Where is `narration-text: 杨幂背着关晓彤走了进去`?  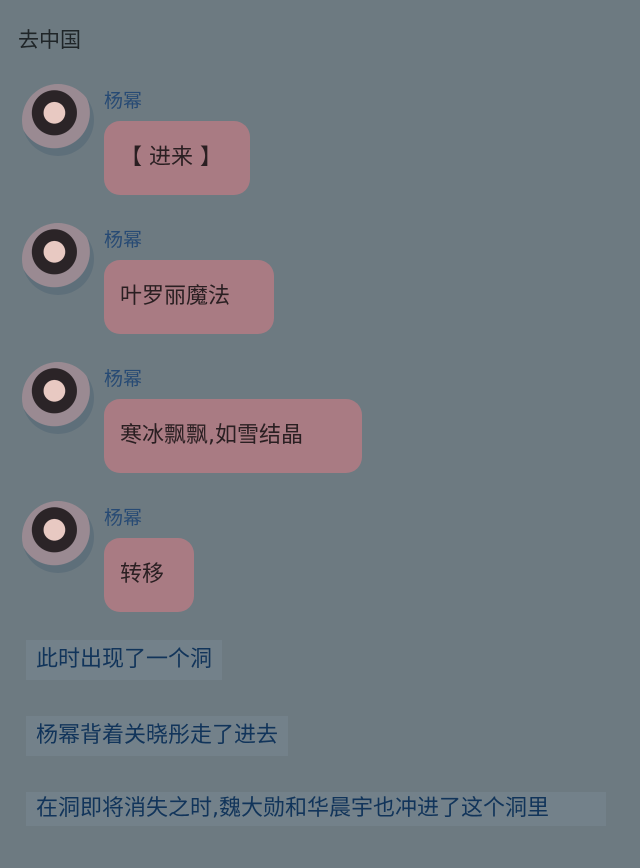 narration-text: 杨幂背着关晓彤走了进去 is located at coordinates (157, 736).